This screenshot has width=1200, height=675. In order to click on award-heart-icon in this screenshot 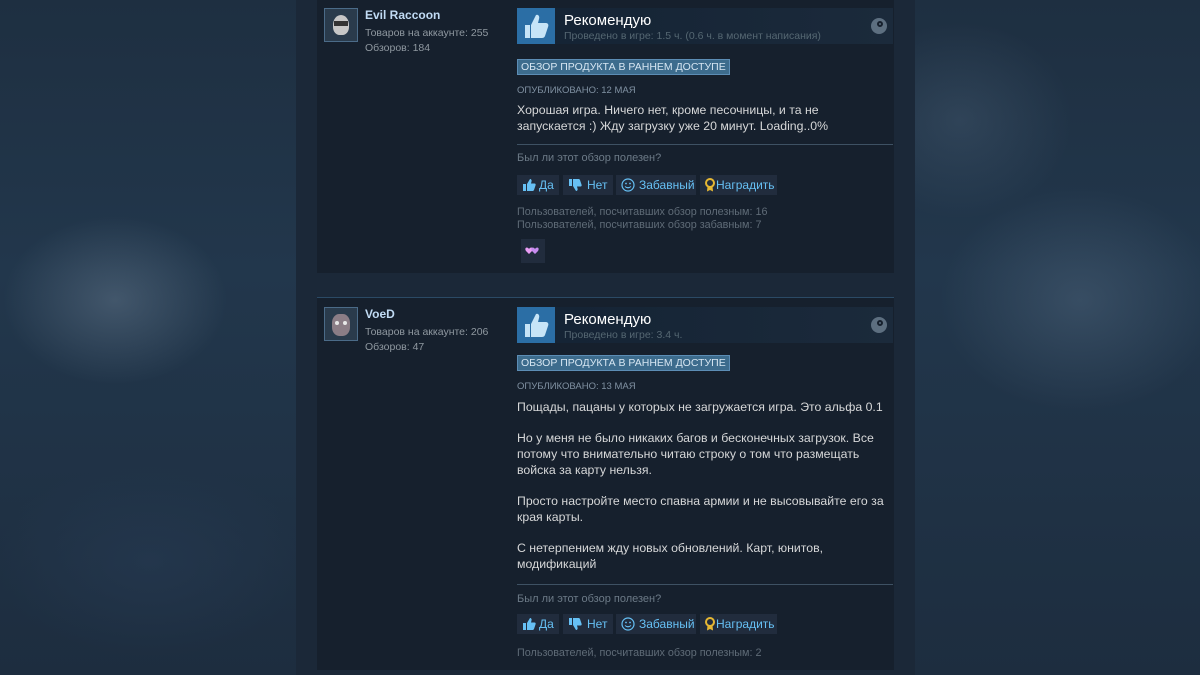, I will do `click(532, 250)`.